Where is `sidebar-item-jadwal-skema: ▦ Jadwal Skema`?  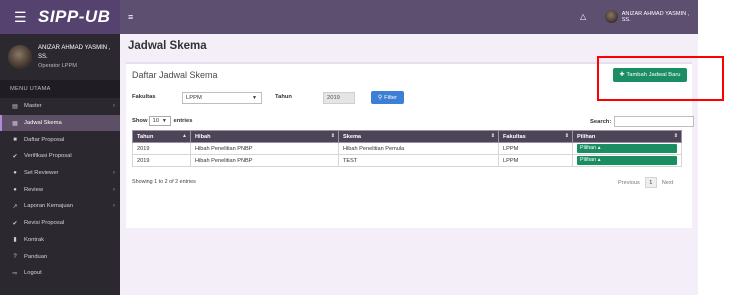
sidebar-item-jadwal-skema: ▦ Jadwal Skema is located at coordinates (60, 123).